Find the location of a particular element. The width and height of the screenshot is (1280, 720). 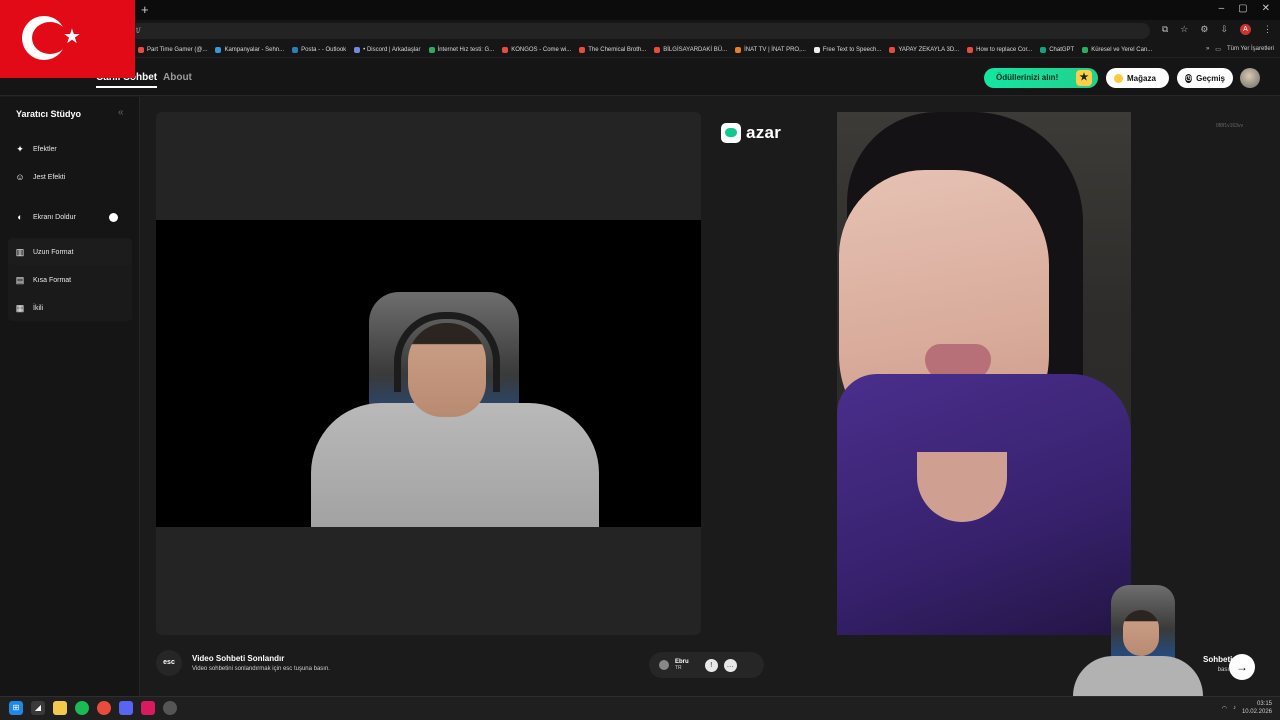

chrome-icon is located at coordinates (104, 708).